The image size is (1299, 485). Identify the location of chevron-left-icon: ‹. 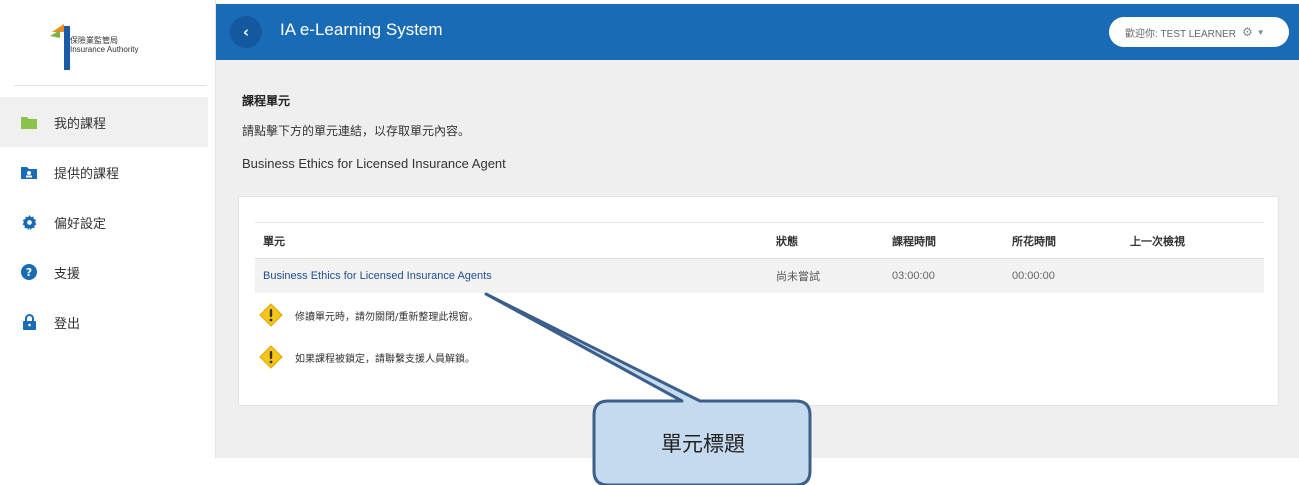
(246, 32).